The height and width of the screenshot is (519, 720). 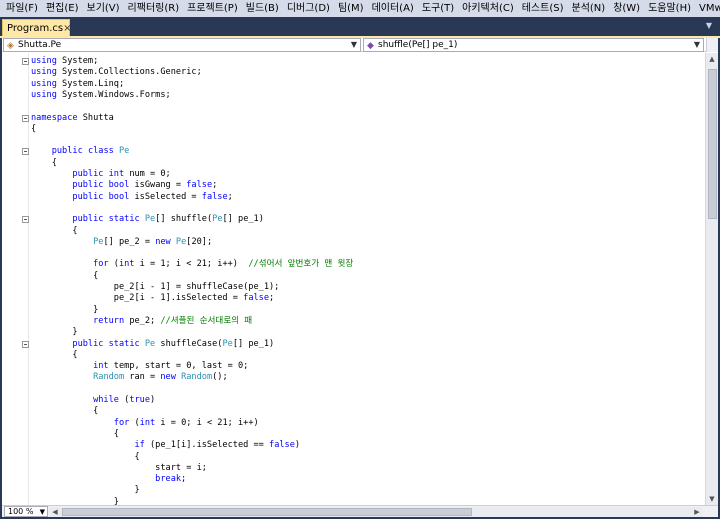 What do you see at coordinates (360, 27) in the screenshot?
I see `document-tab-strip: Program.cs × ▼` at bounding box center [360, 27].